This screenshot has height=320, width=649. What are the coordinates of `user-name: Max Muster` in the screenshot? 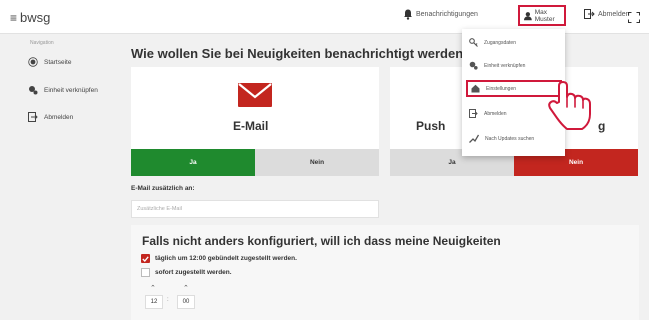 It's located at (544, 15).